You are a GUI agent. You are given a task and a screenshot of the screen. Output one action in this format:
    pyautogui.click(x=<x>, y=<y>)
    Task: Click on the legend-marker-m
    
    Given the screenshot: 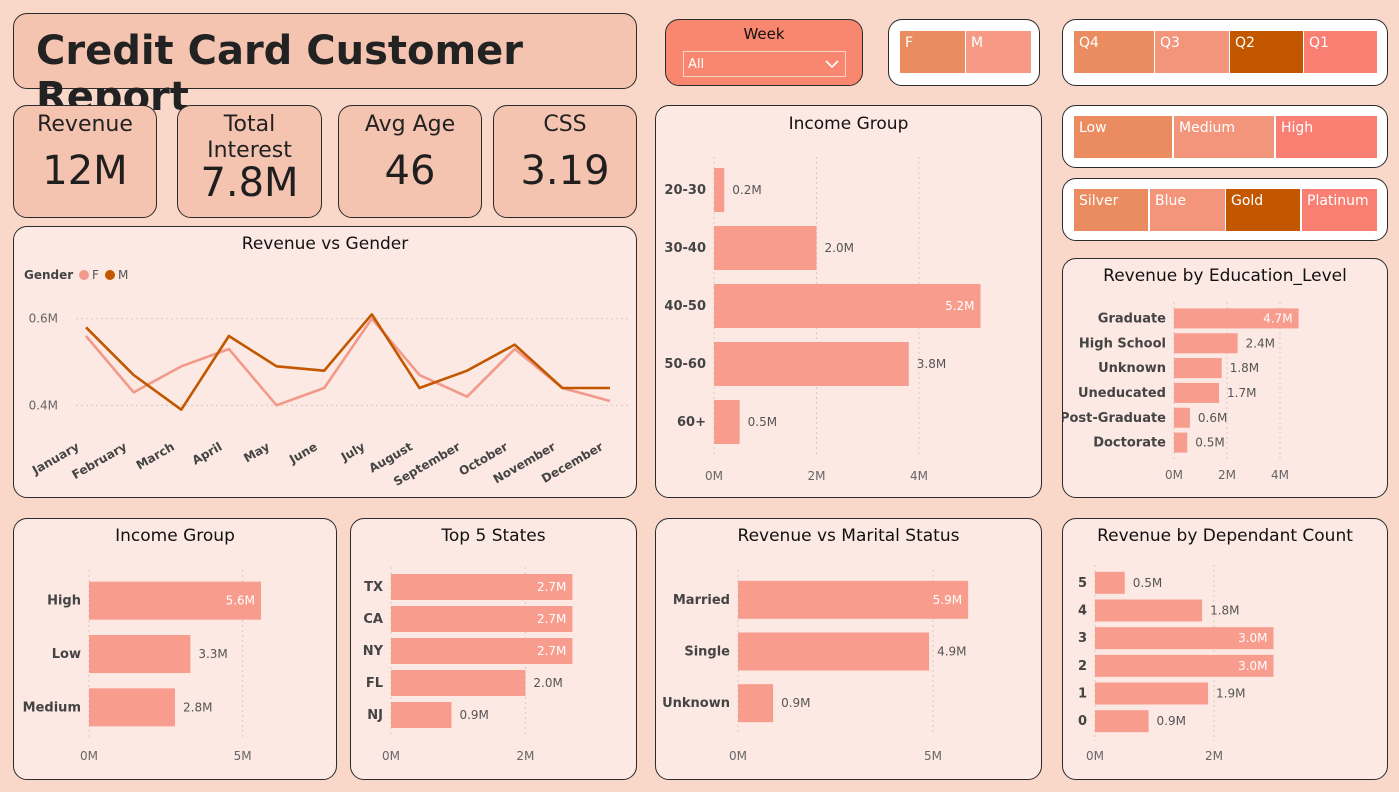 What is the action you would take?
    pyautogui.click(x=110, y=275)
    